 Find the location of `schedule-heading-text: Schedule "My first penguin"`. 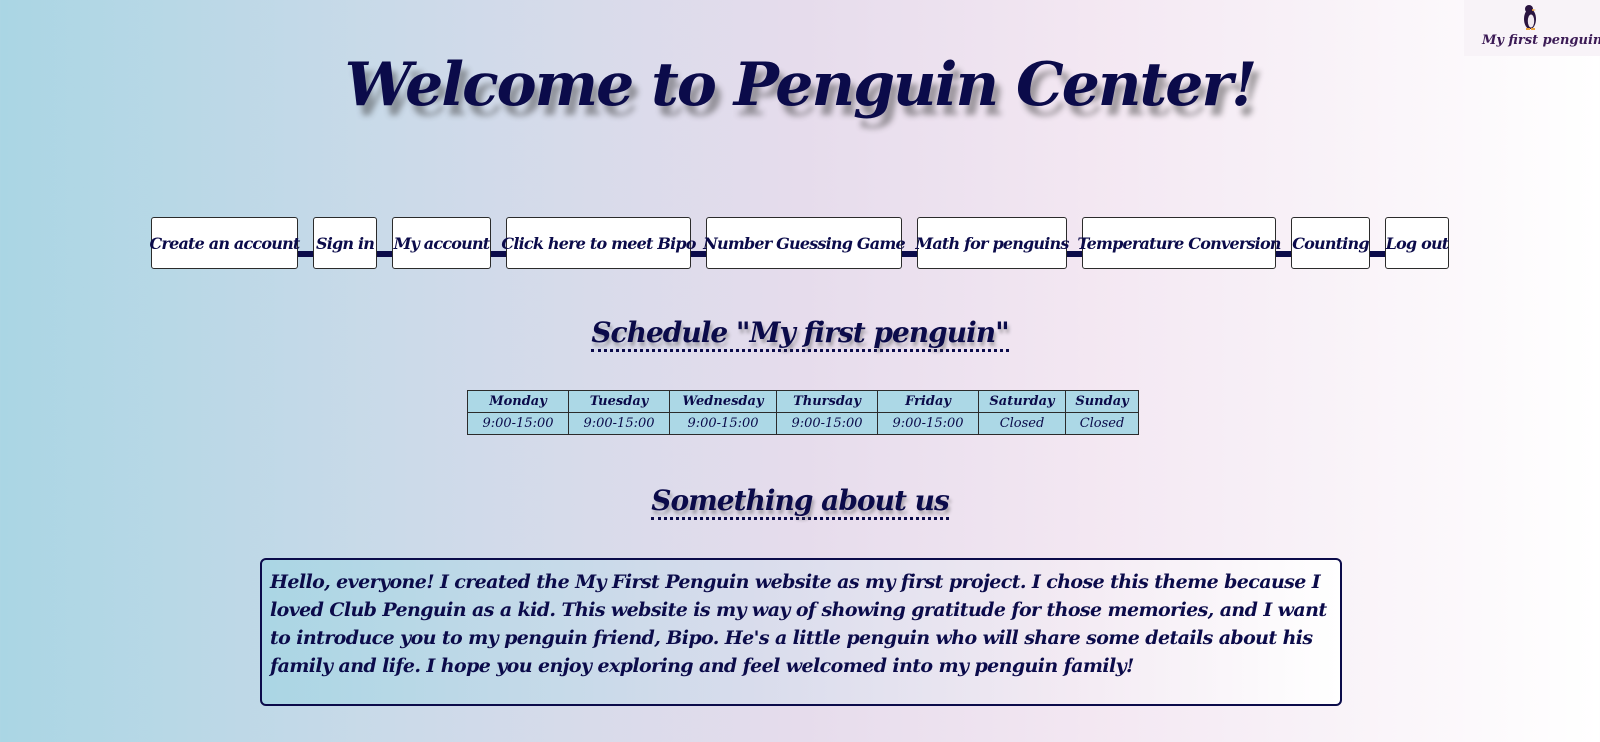

schedule-heading-text: Schedule "My first penguin" is located at coordinates (800, 334).